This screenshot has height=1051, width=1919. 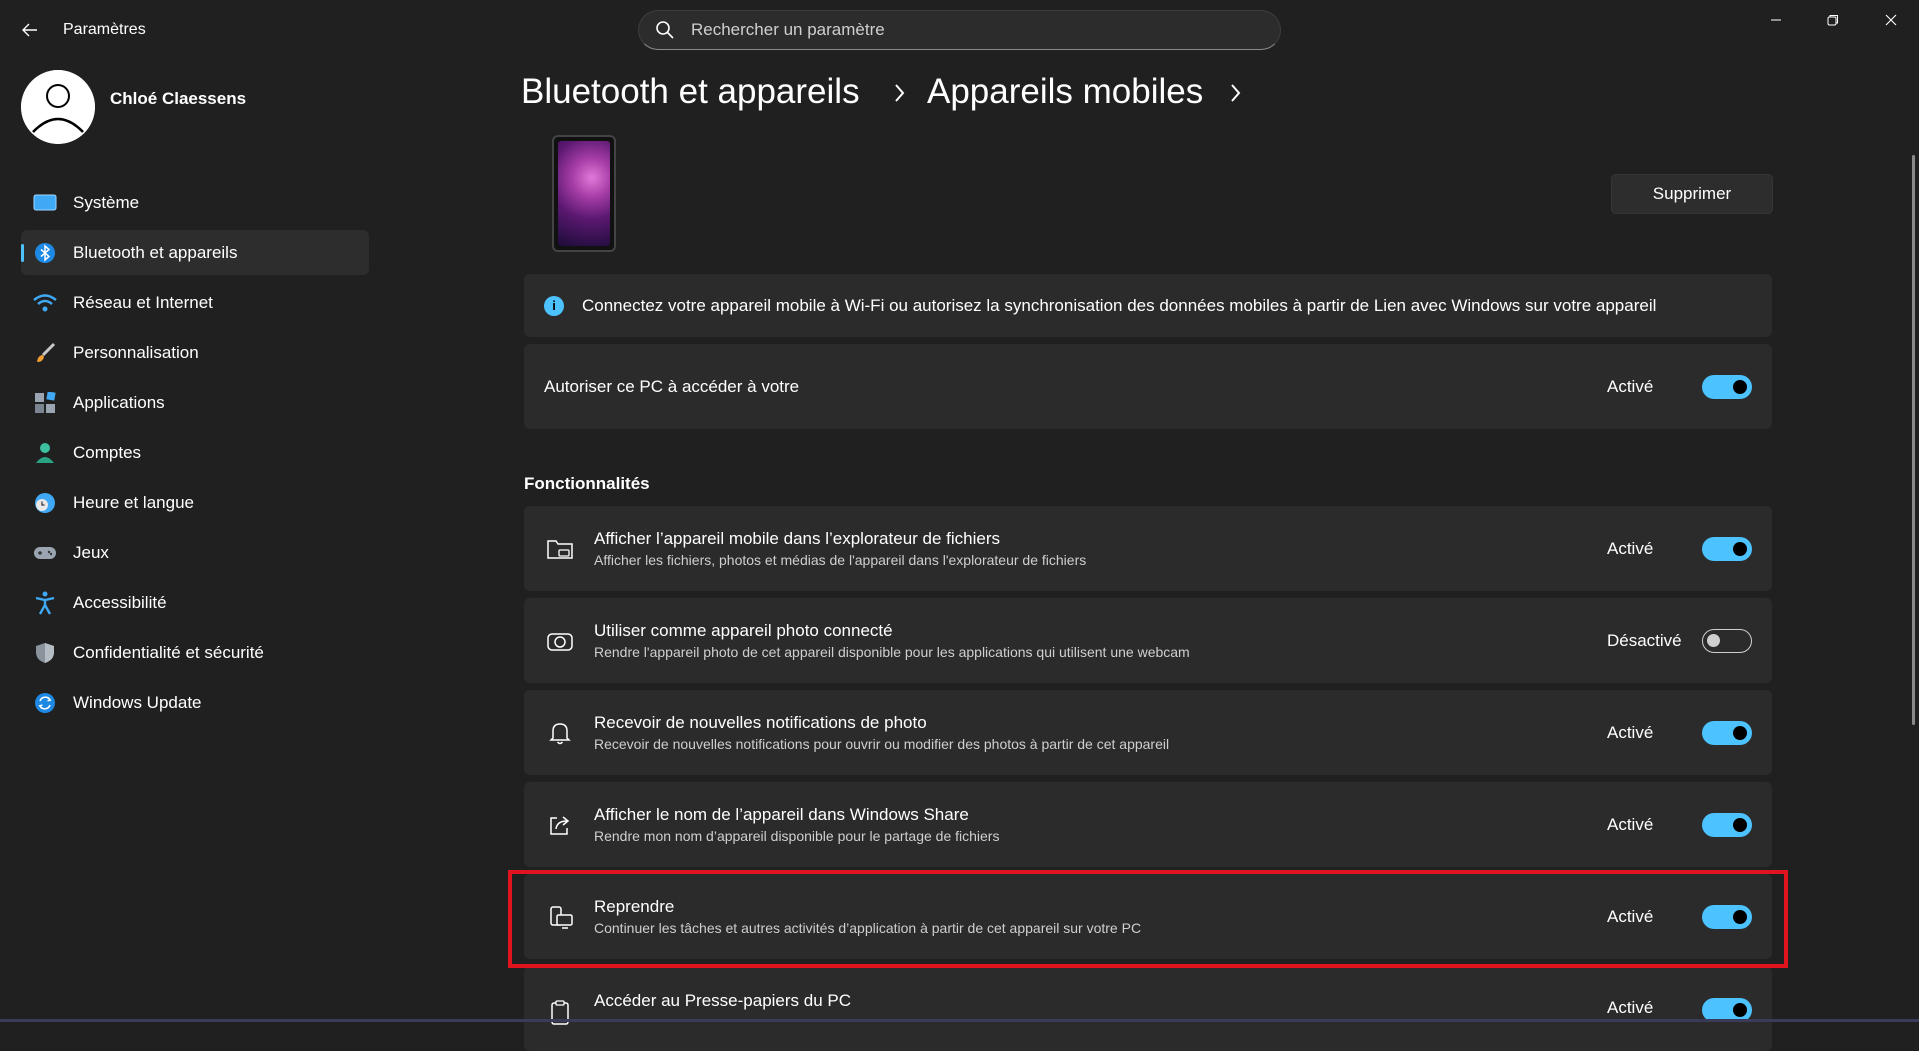 I want to click on avatar, so click(x=58, y=107).